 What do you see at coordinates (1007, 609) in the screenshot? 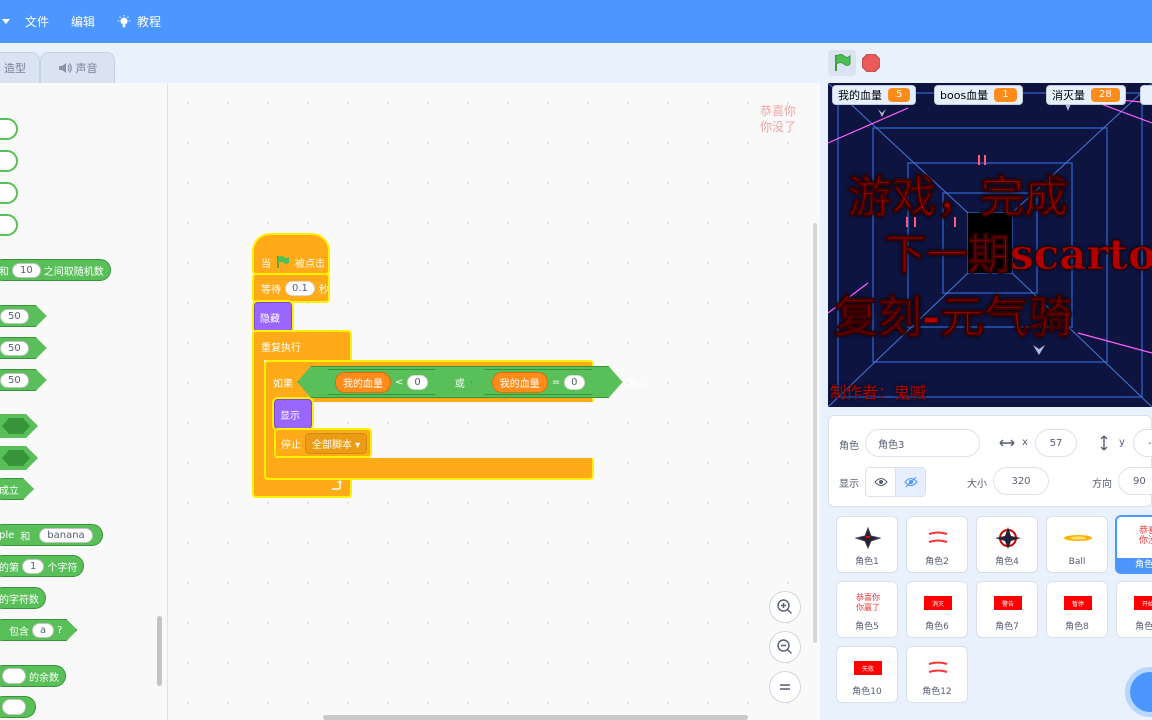
I see `sprite-card: 警告 角色7` at bounding box center [1007, 609].